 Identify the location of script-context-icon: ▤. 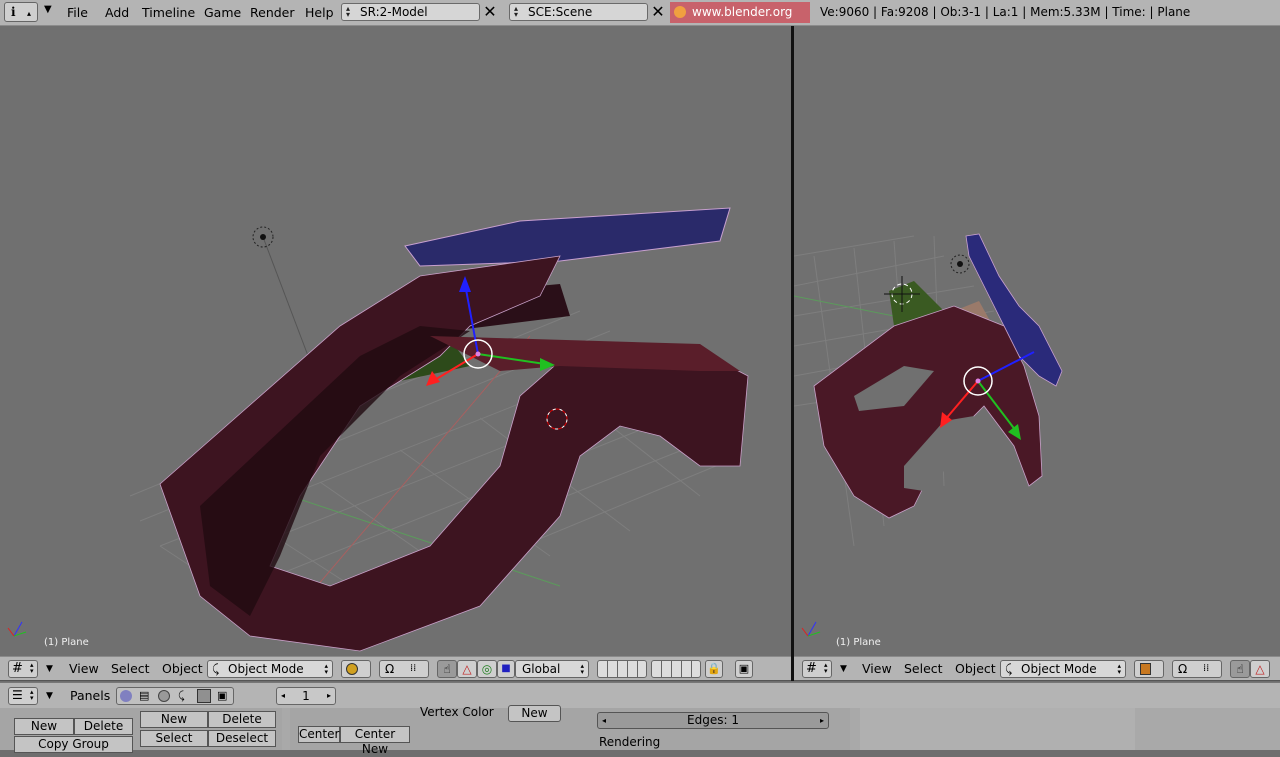
(144, 695).